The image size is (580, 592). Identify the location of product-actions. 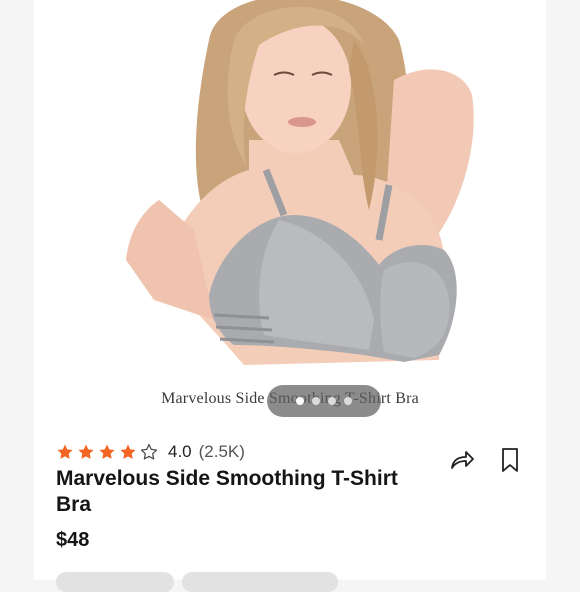
(486, 460).